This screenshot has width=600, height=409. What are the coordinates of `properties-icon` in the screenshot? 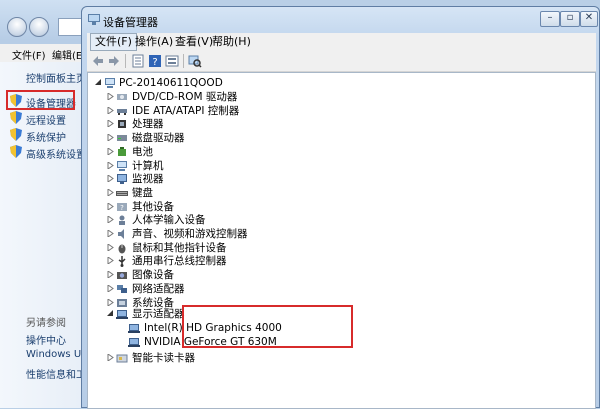 It's located at (138, 61).